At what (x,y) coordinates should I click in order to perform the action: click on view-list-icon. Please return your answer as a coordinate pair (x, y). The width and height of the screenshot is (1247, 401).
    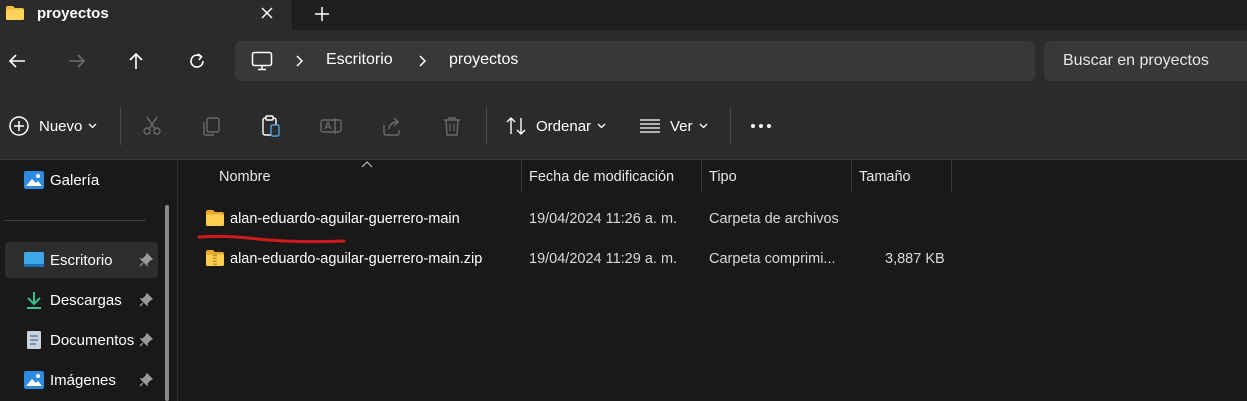
    Looking at the image, I should click on (650, 126).